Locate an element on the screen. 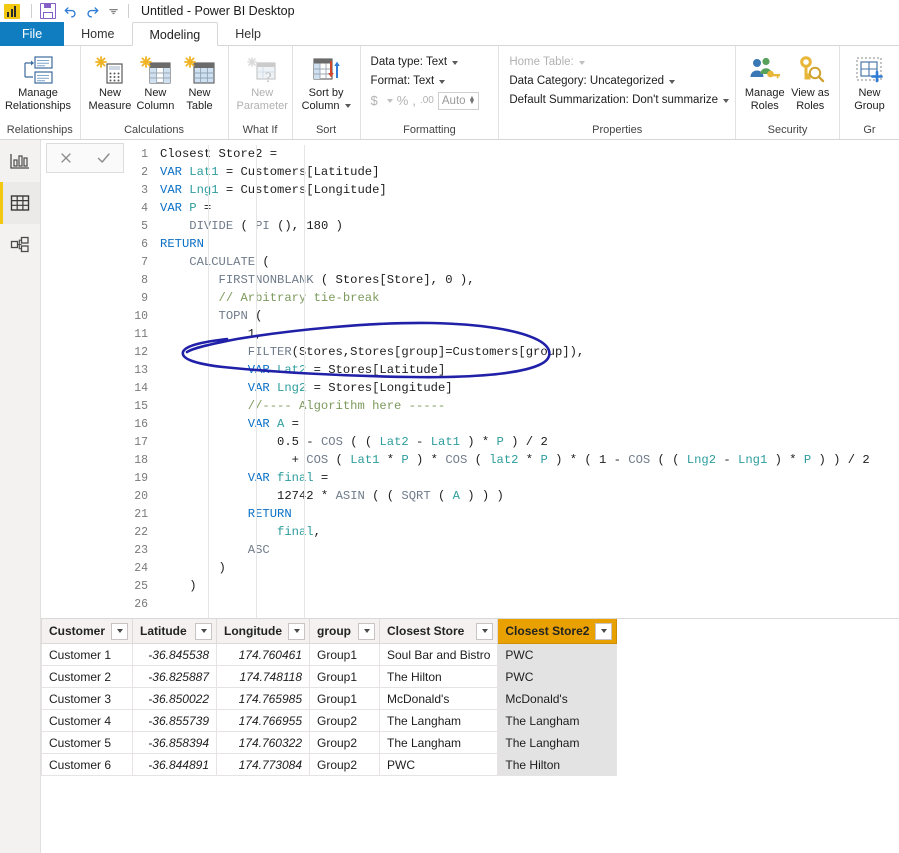 This screenshot has width=899, height=853. comma-format-button: , is located at coordinates (414, 100).